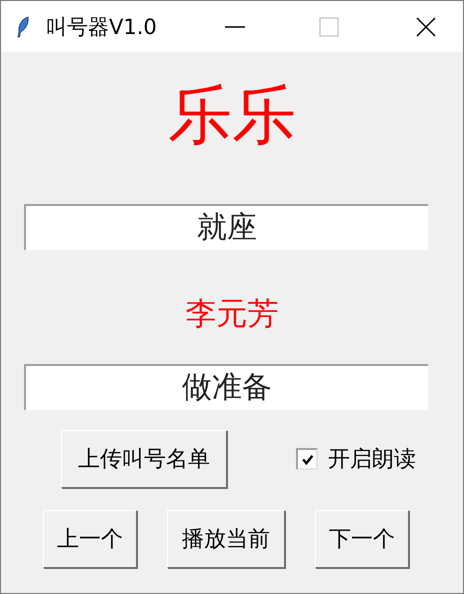 The image size is (464, 594). I want to click on read-aloud-label: 开启朗读, so click(372, 460).